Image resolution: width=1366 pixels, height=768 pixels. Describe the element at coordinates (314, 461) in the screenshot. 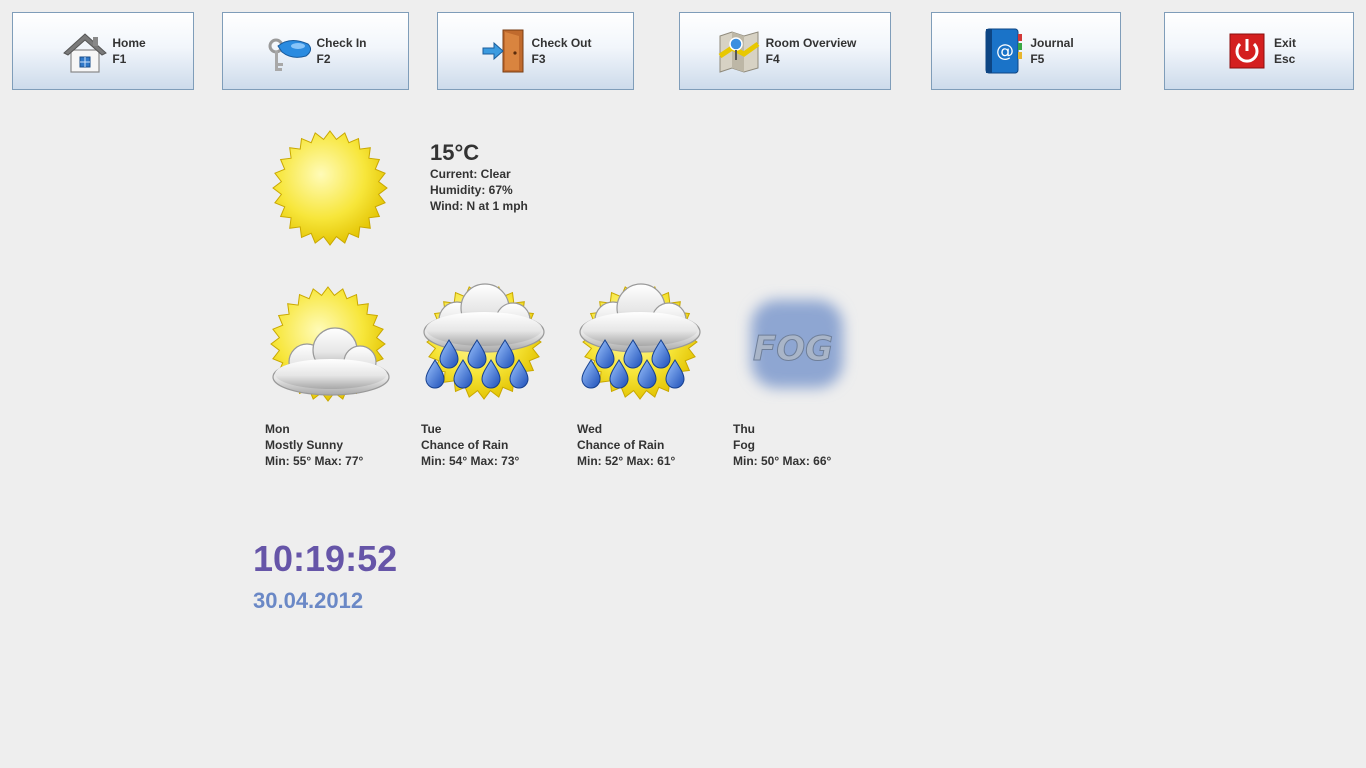

I see `forecast-range: Min: 55° Max: 77°` at that location.